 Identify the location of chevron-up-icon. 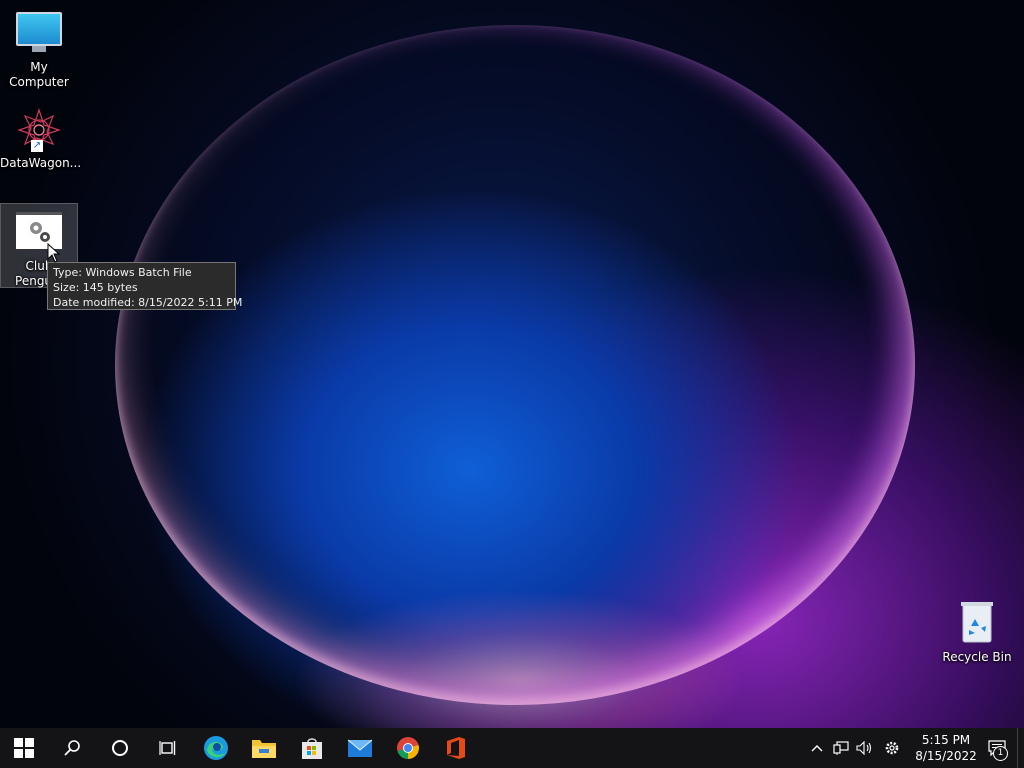
(817, 748).